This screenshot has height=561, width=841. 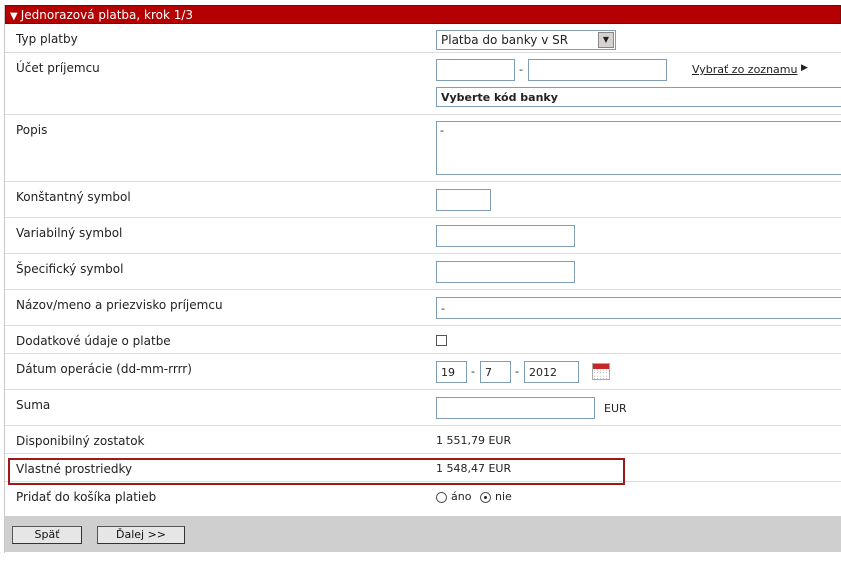 I want to click on constant-symbol-input, so click(x=463, y=200).